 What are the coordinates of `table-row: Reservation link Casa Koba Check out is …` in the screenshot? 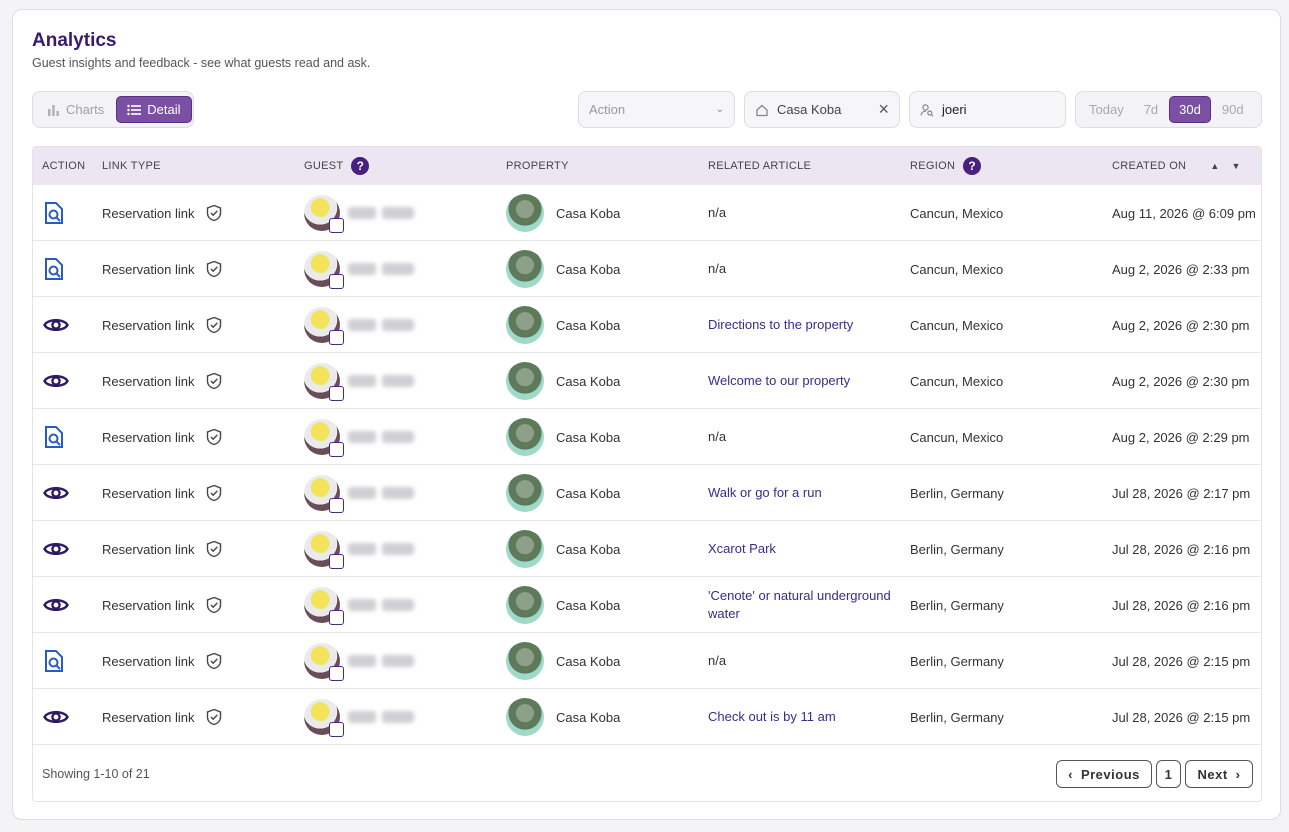 It's located at (647, 717).